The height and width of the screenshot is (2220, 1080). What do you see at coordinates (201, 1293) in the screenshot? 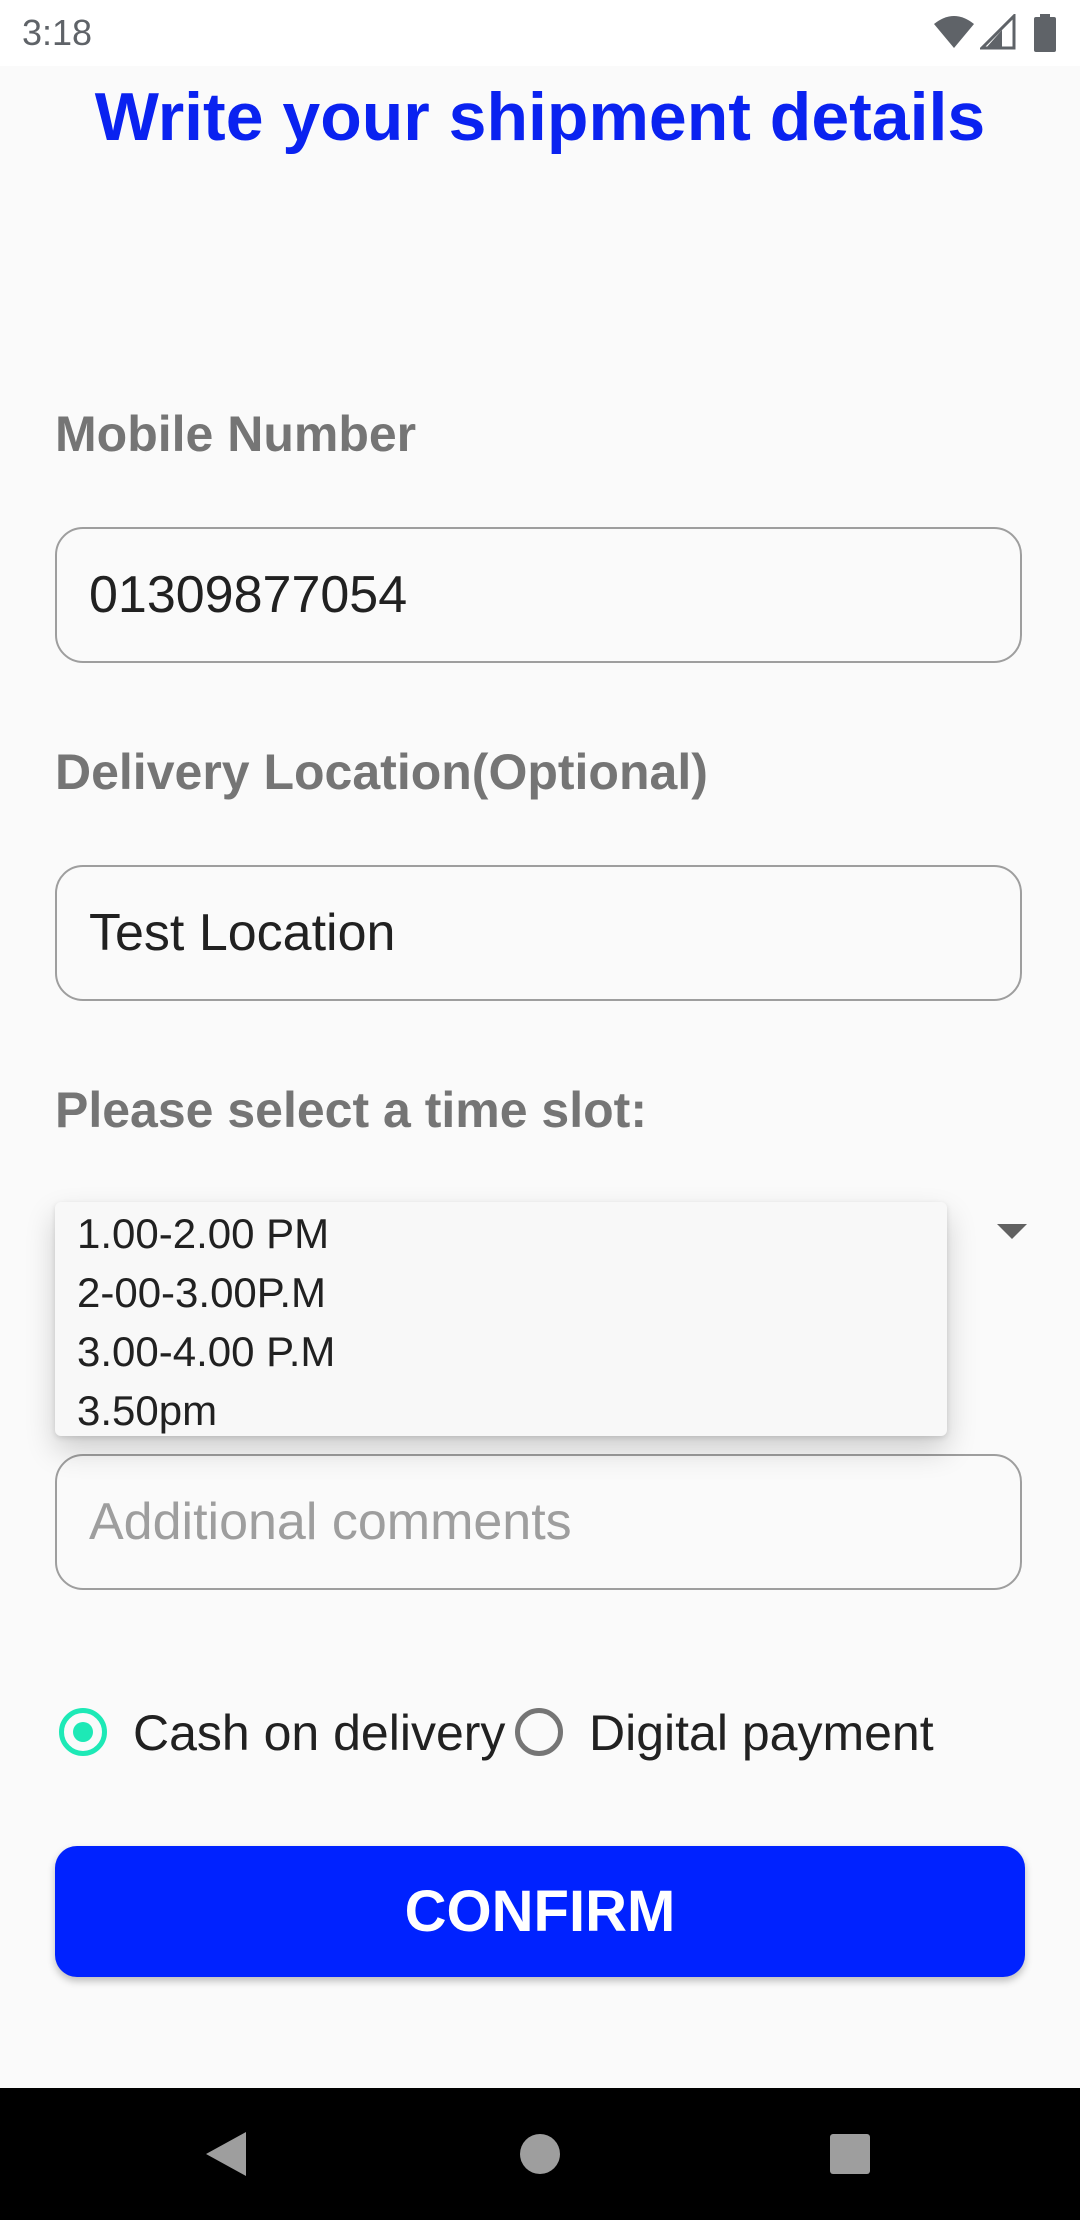
I see `time-slot-option: 2-00-3.00P.M` at bounding box center [201, 1293].